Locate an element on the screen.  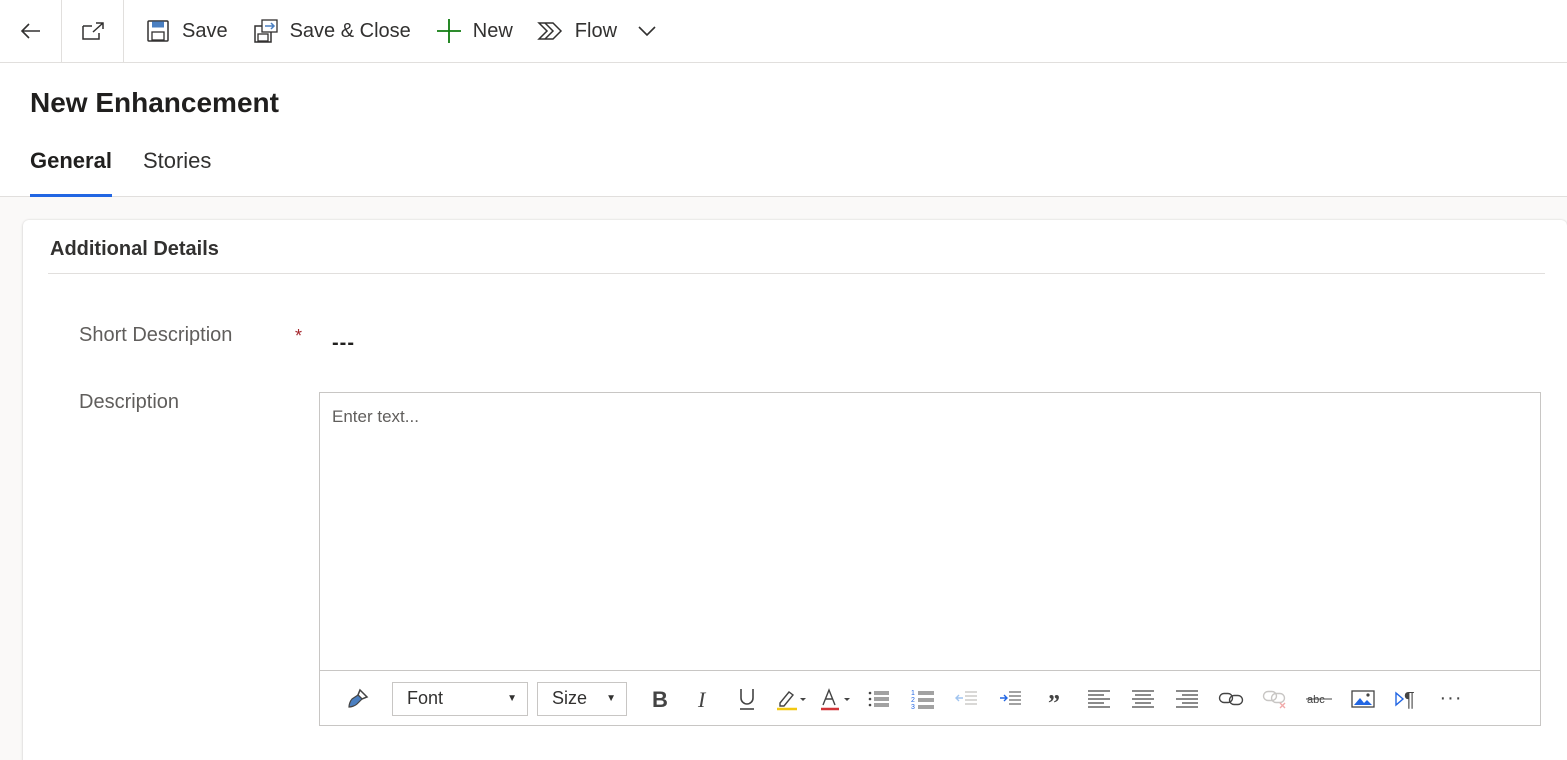
numbered-list-button: 123 is located at coordinates (923, 699).